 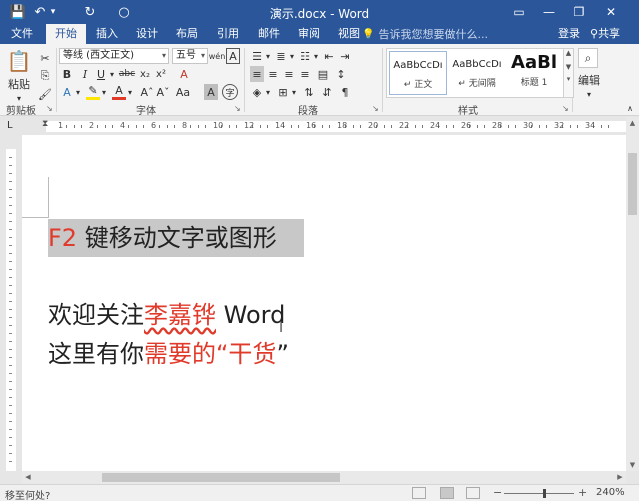 What do you see at coordinates (183, 92) in the screenshot?
I see `change-case-button: Aa` at bounding box center [183, 92].